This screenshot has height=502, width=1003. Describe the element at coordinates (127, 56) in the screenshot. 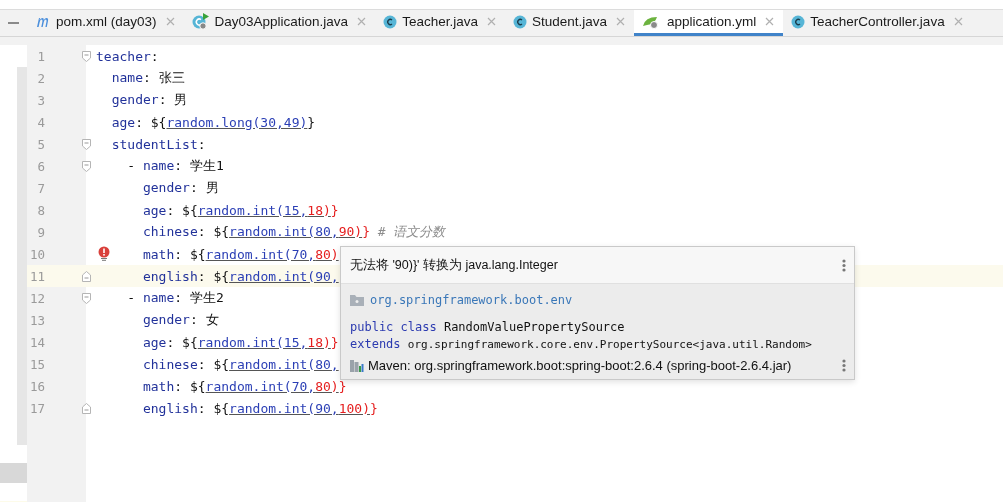

I see `code-line: teacher:` at that location.